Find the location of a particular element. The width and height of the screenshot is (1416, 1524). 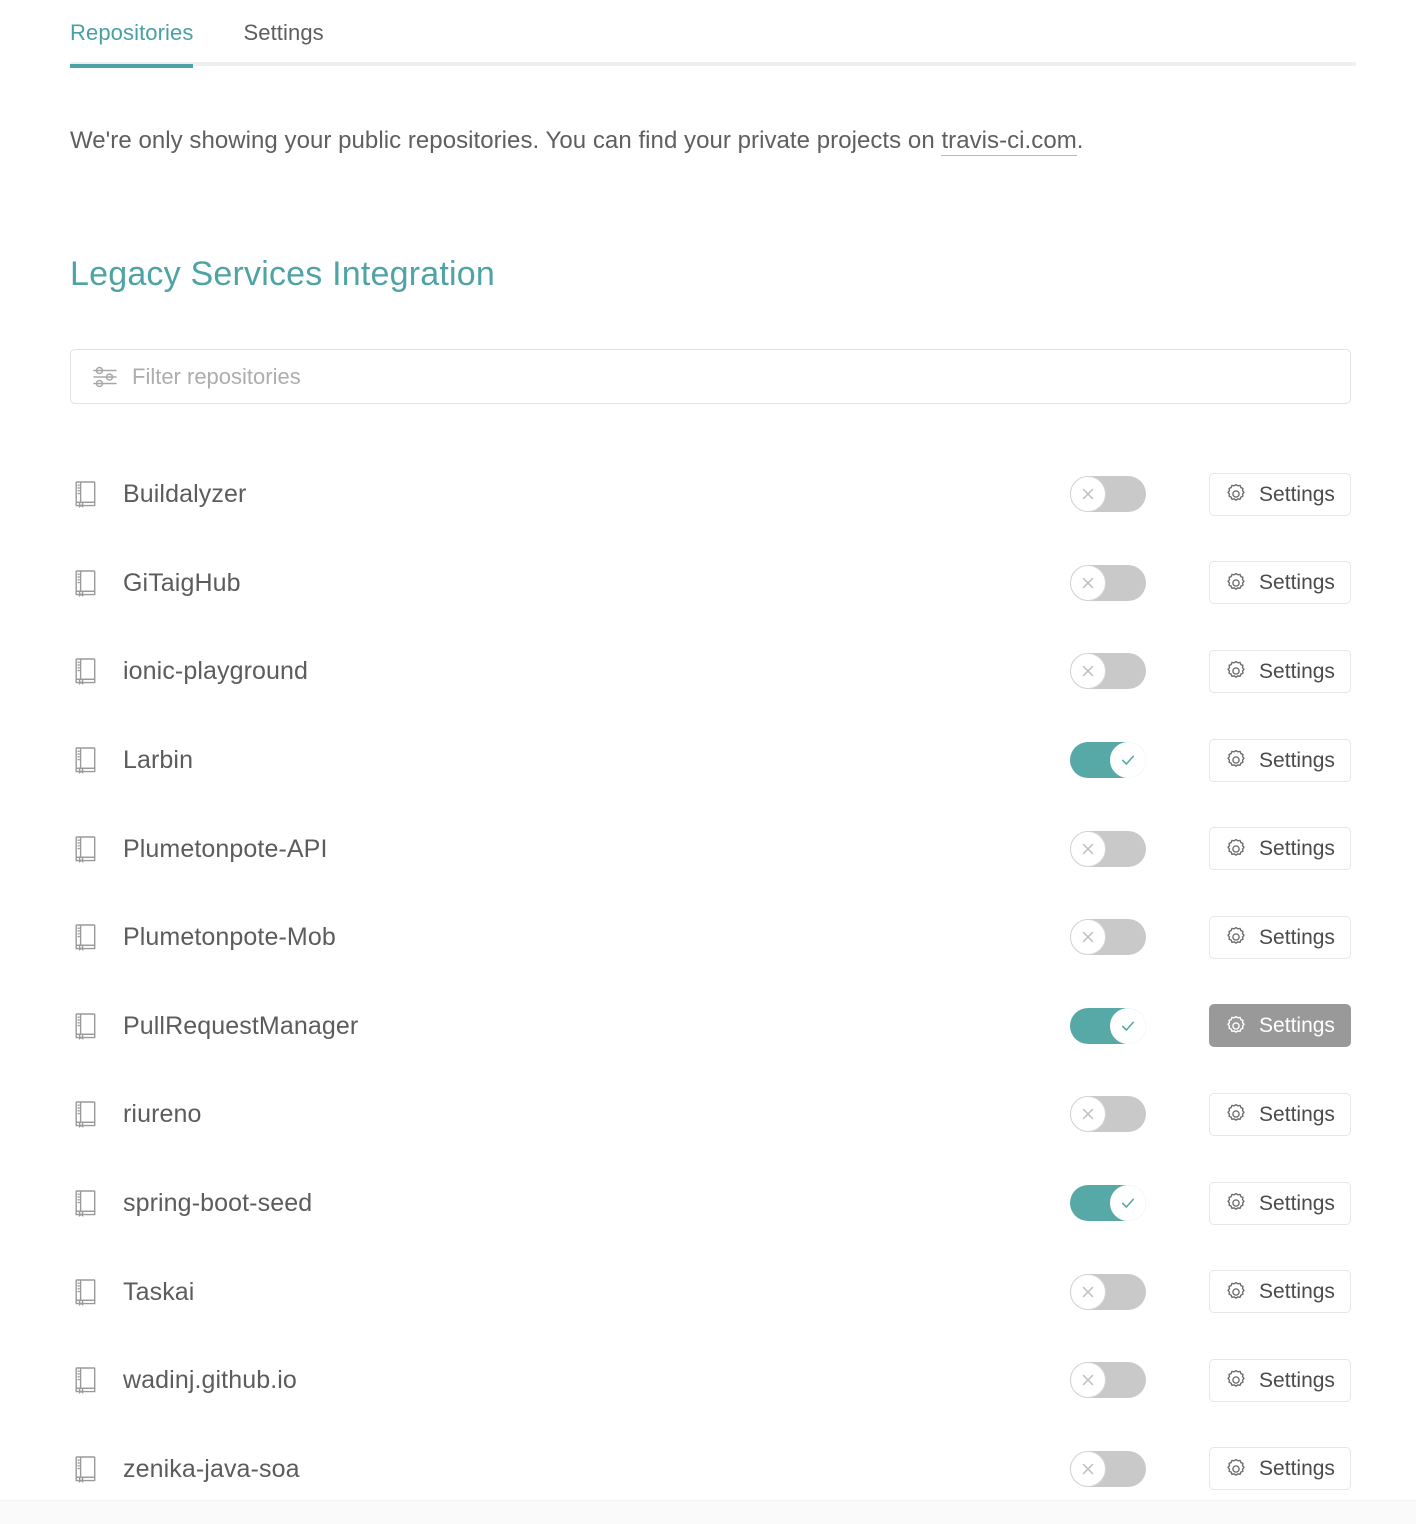

notice-text-after: . is located at coordinates (1080, 140).